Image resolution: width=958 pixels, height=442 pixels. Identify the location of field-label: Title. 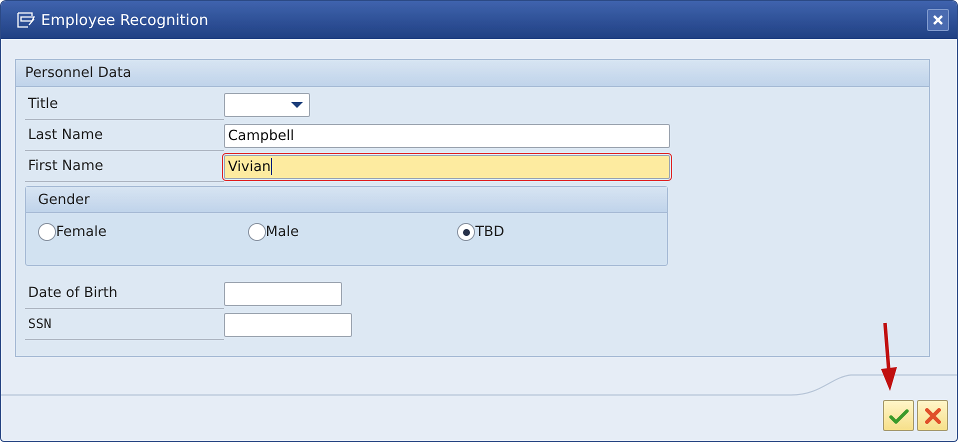
(124, 104).